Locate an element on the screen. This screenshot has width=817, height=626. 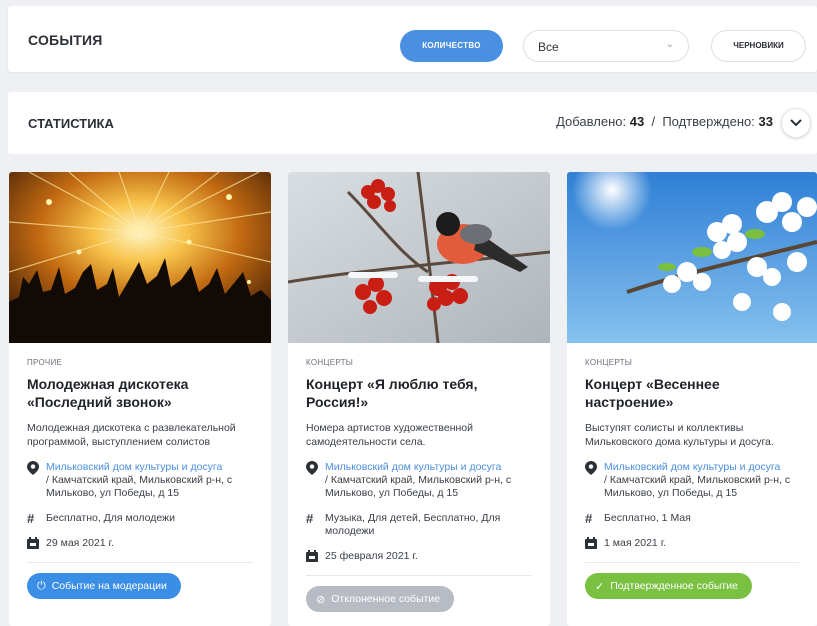
event-date: 1 мая 2021 г. is located at coordinates (635, 543).